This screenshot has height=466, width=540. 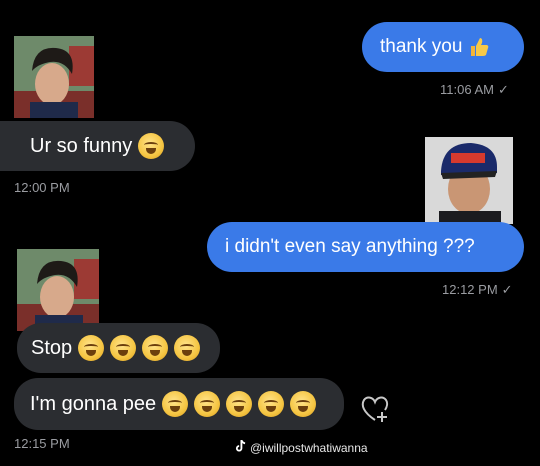 What do you see at coordinates (350, 246) in the screenshot?
I see `message-text: i didn't even say anything ???` at bounding box center [350, 246].